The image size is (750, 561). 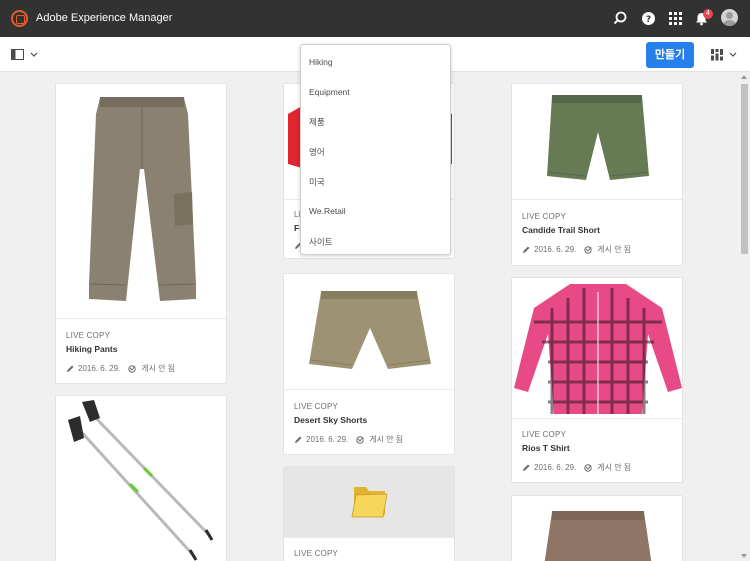 I want to click on card-title: Candide Trail Short, so click(x=561, y=230).